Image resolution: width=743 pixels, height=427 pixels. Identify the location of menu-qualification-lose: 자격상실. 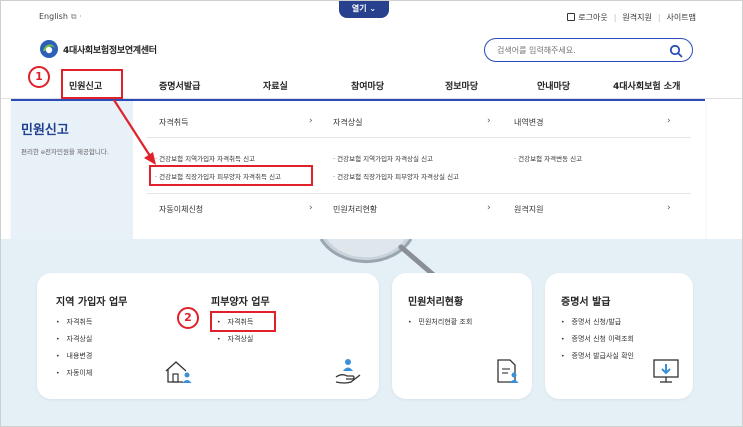
(347, 122).